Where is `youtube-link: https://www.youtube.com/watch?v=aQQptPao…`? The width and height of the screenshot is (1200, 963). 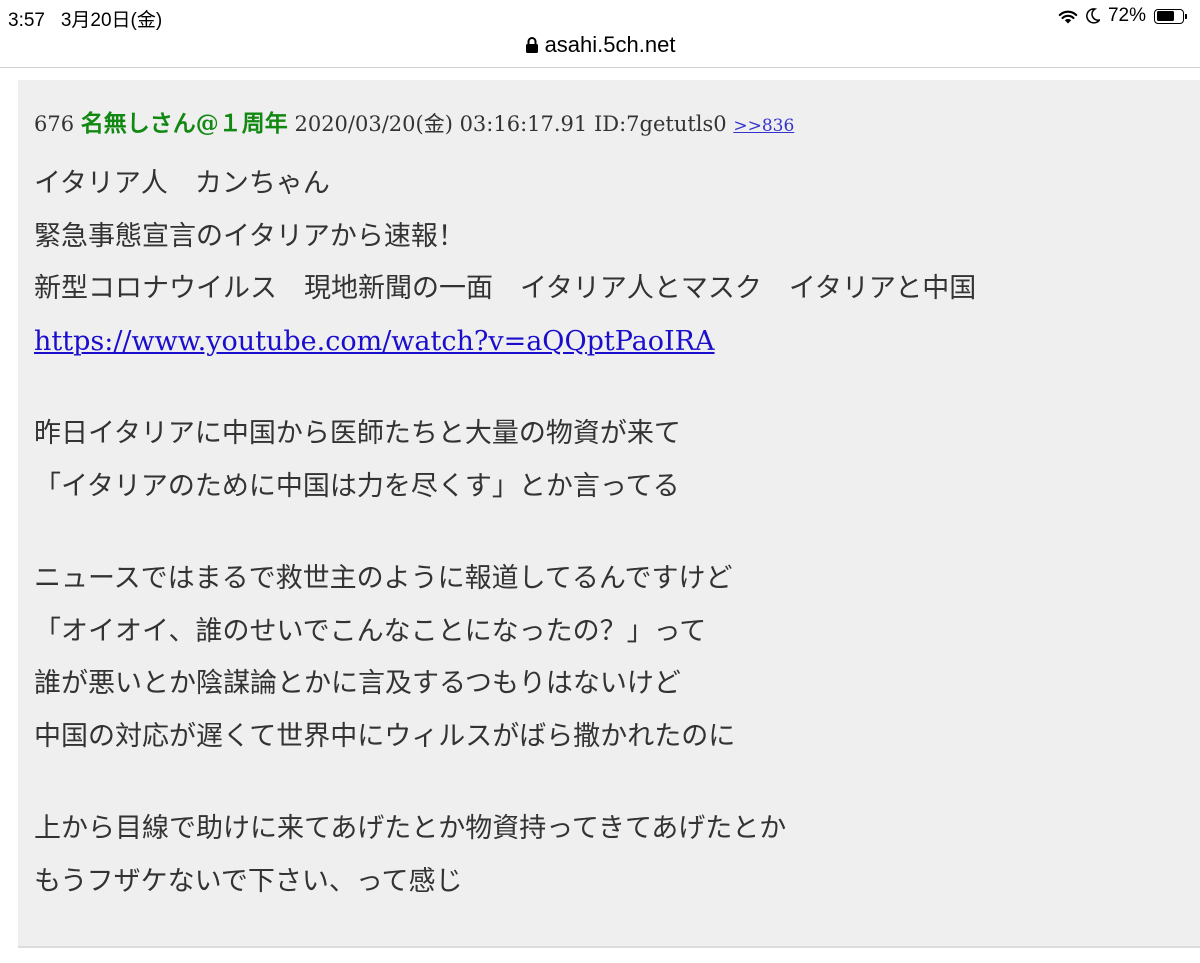
youtube-link: https://www.youtube.com/watch?v=aQQptPao… is located at coordinates (374, 341).